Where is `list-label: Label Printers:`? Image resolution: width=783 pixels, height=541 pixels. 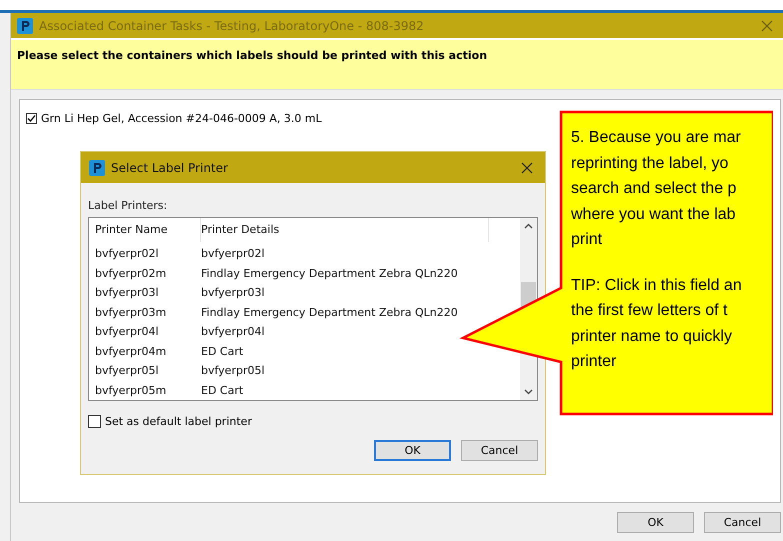 list-label: Label Printers: is located at coordinates (128, 205).